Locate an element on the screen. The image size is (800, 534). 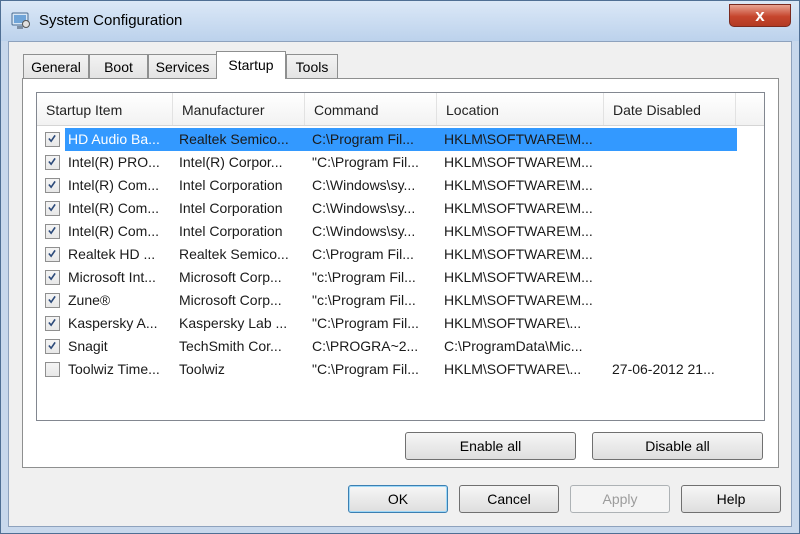
close-button: x is located at coordinates (760, 15).